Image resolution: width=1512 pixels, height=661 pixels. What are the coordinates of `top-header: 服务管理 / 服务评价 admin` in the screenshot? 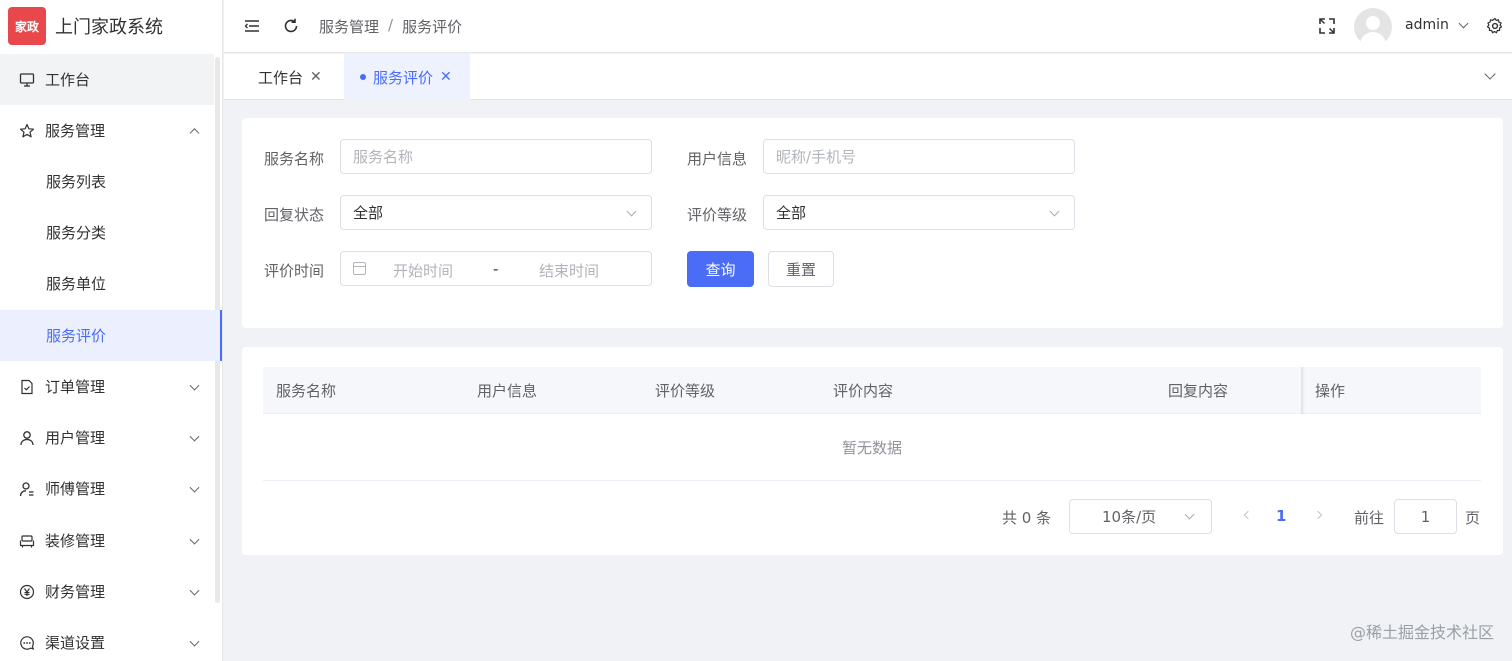 It's located at (868, 26).